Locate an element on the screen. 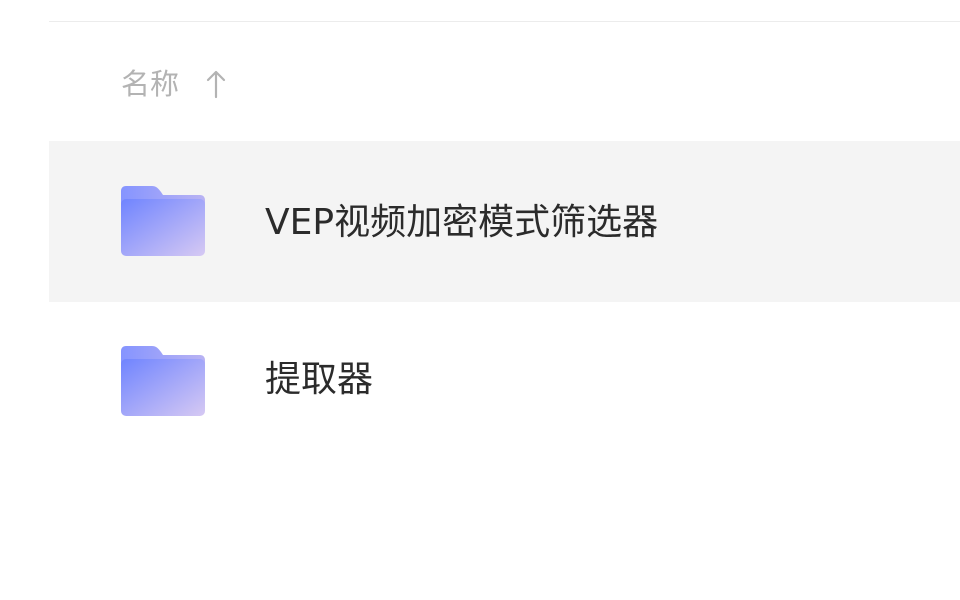  arrow-up-icon is located at coordinates (216, 84).